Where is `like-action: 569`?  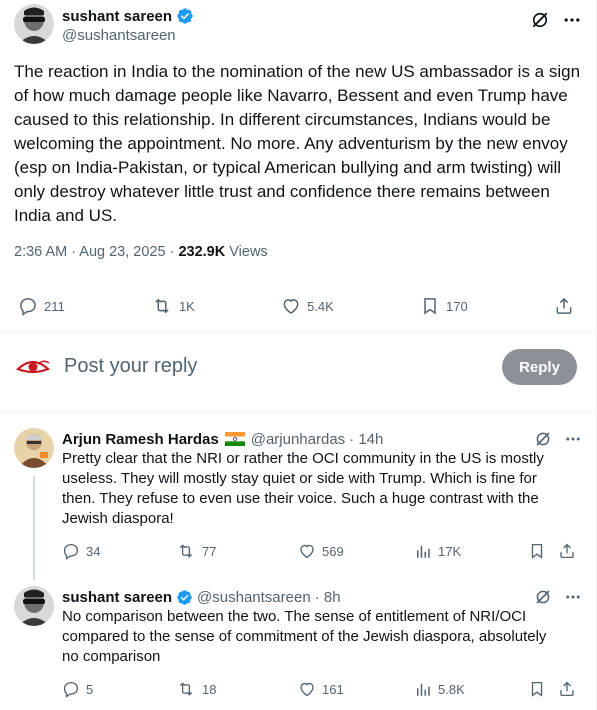
like-action: 569 is located at coordinates (321, 551).